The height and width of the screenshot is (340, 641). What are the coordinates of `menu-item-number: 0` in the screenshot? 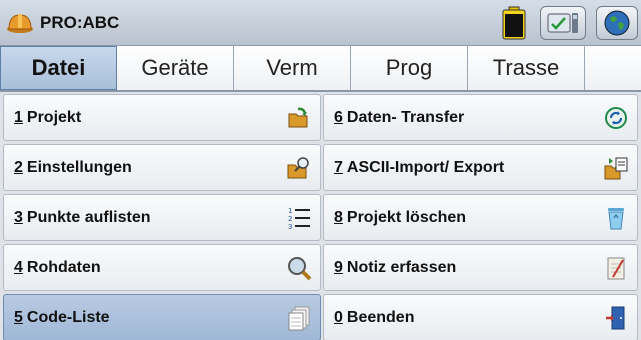 It's located at (338, 317).